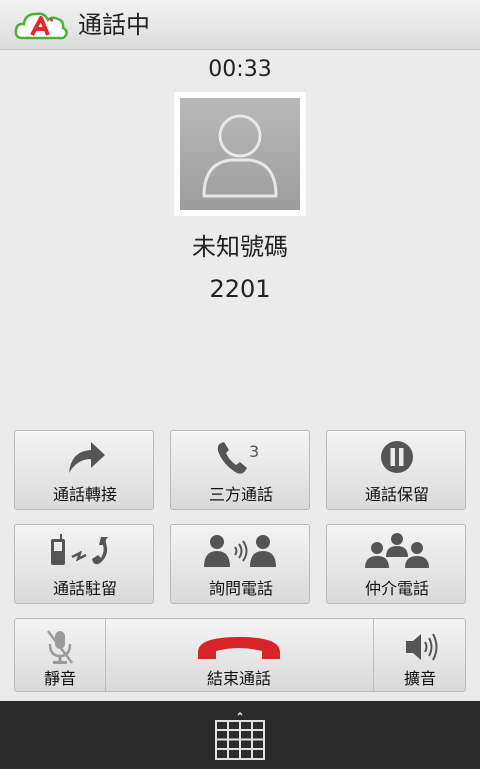 Image resolution: width=480 pixels, height=769 pixels. What do you see at coordinates (240, 69) in the screenshot?
I see `call-timer: 00:33` at bounding box center [240, 69].